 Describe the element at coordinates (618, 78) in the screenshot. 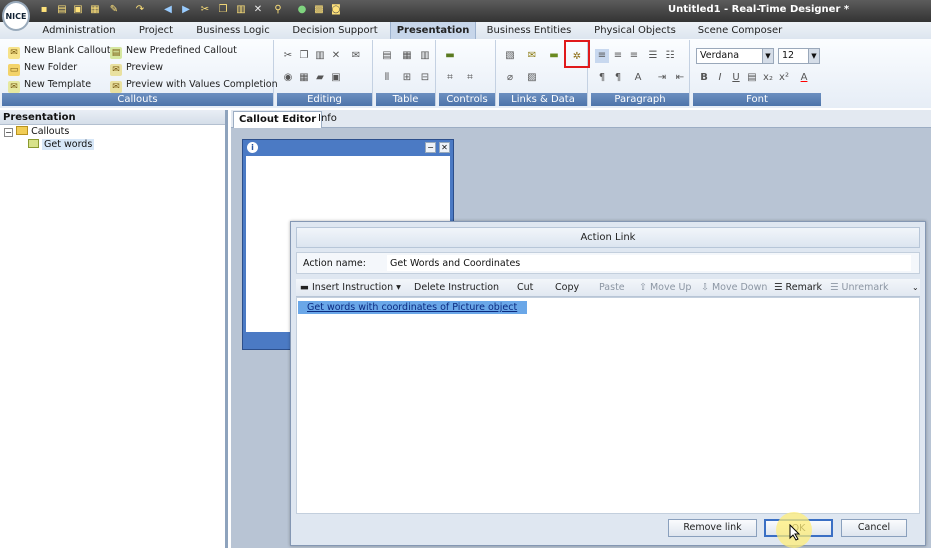

I see `paragraph-mark-icon: ¶` at that location.